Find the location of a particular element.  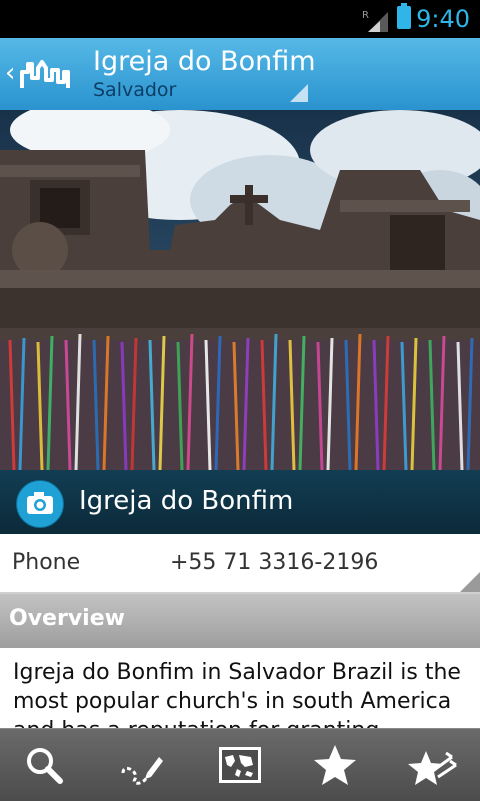

search-icon is located at coordinates (45, 766).